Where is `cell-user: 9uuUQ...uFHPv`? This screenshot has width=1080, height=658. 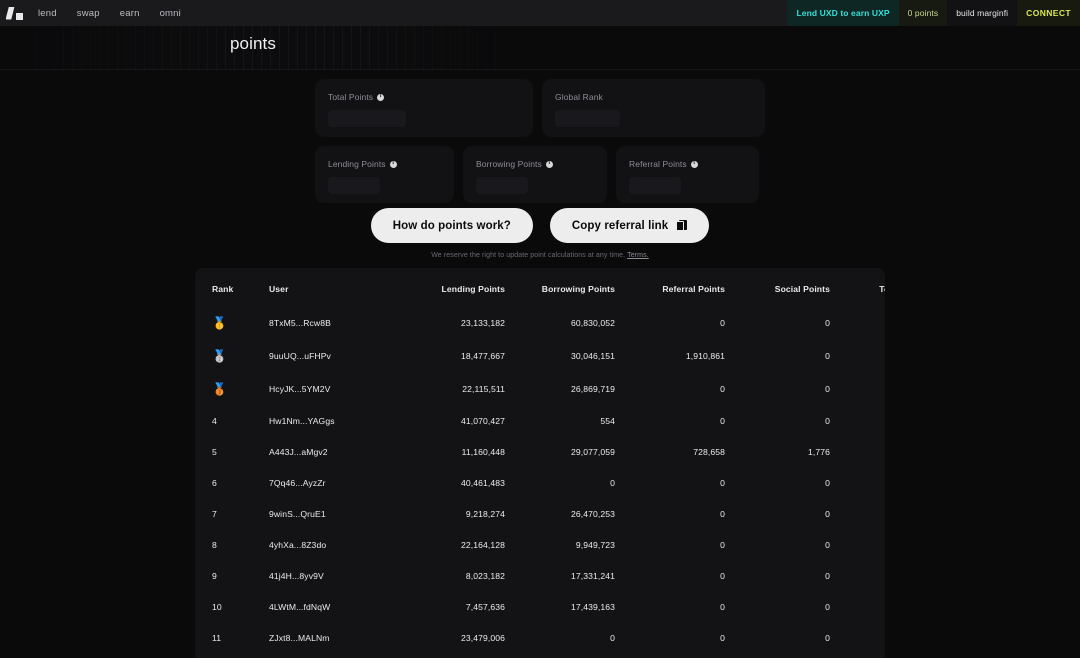 cell-user: 9uuUQ...uFHPv is located at coordinates (300, 355).